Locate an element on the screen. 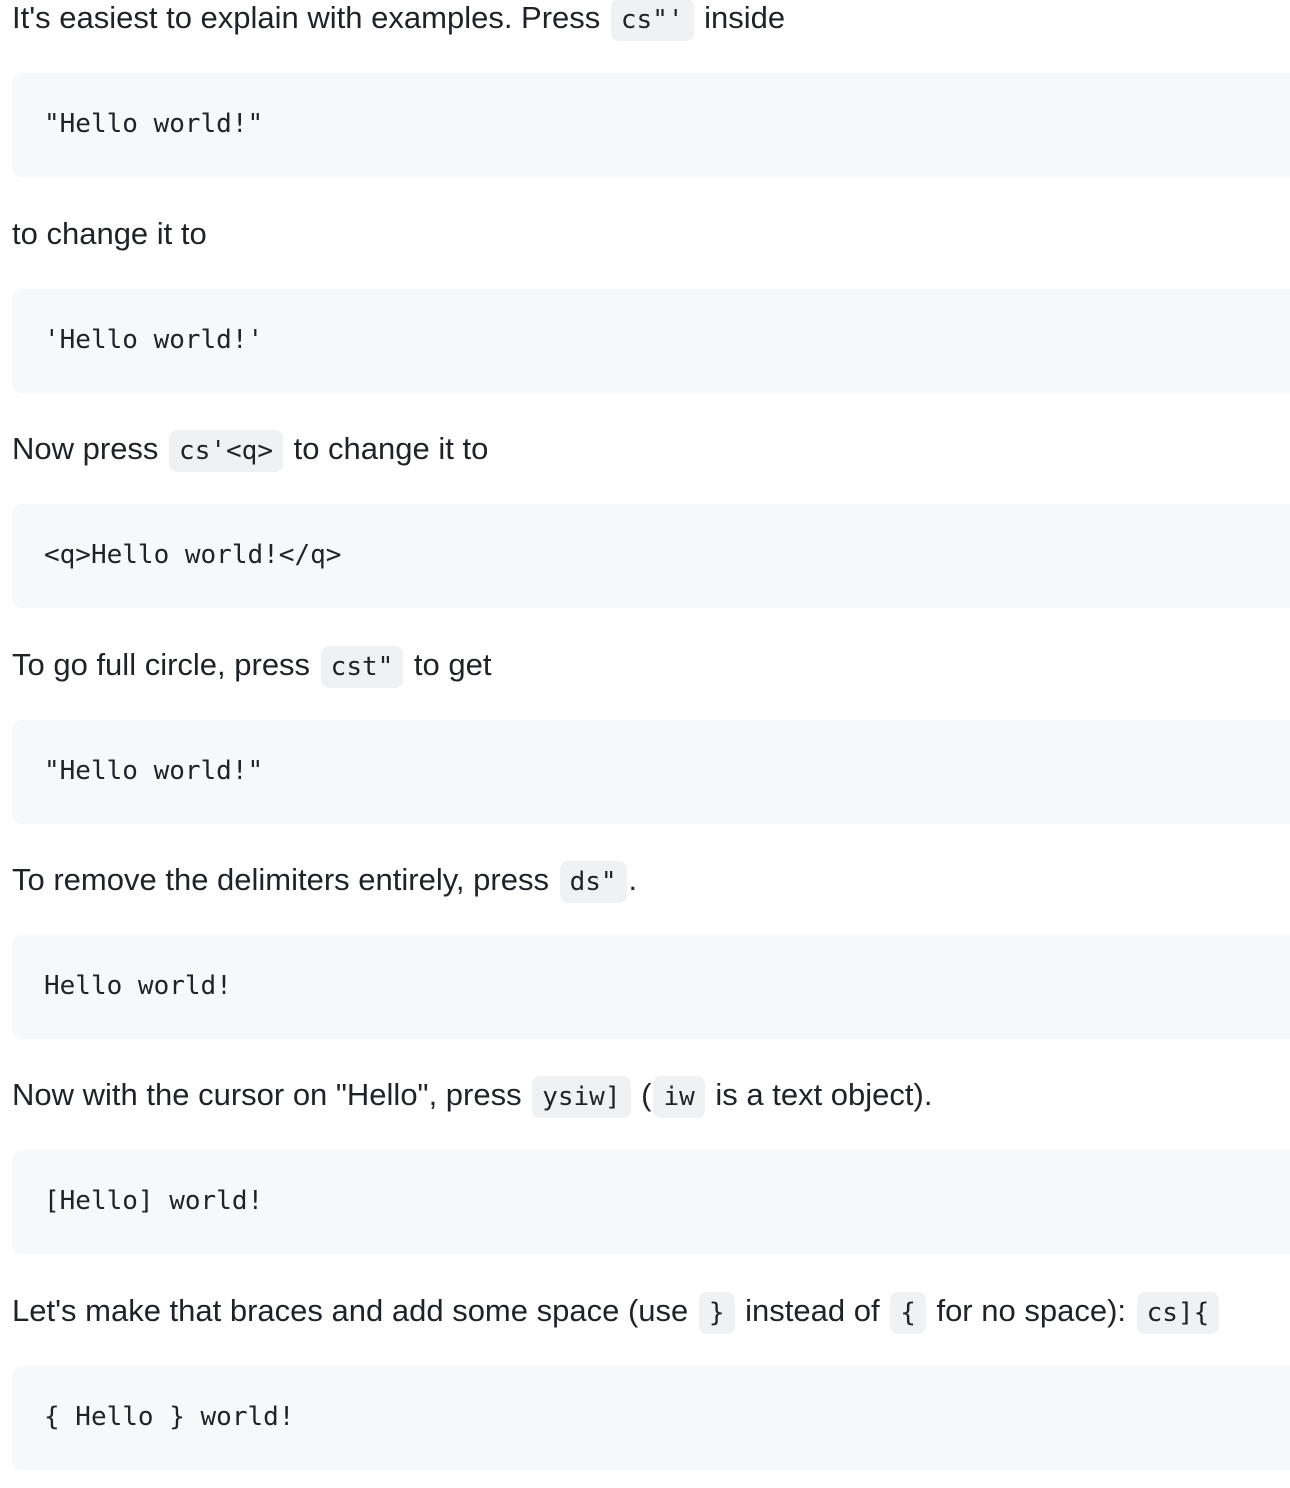 This screenshot has height=1488, width=1290. inline-code: { is located at coordinates (908, 1313).